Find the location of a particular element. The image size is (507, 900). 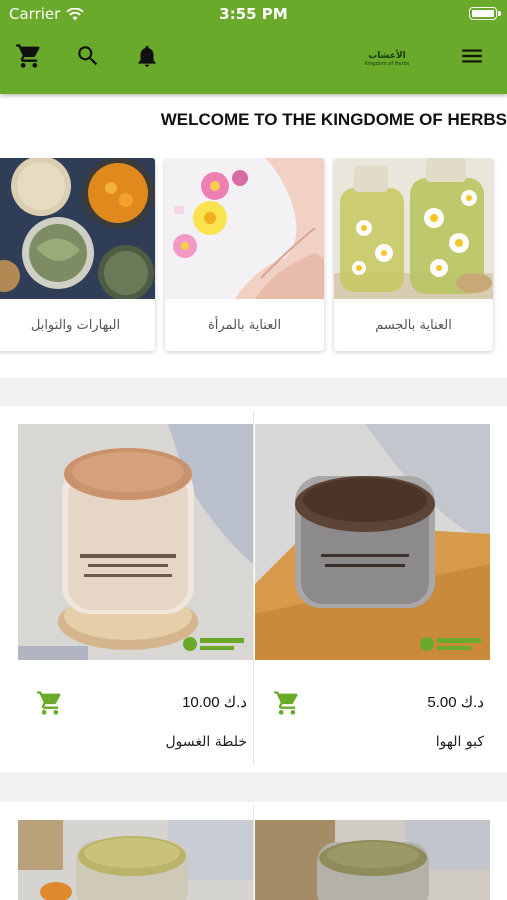

search-icon is located at coordinates (88, 56).